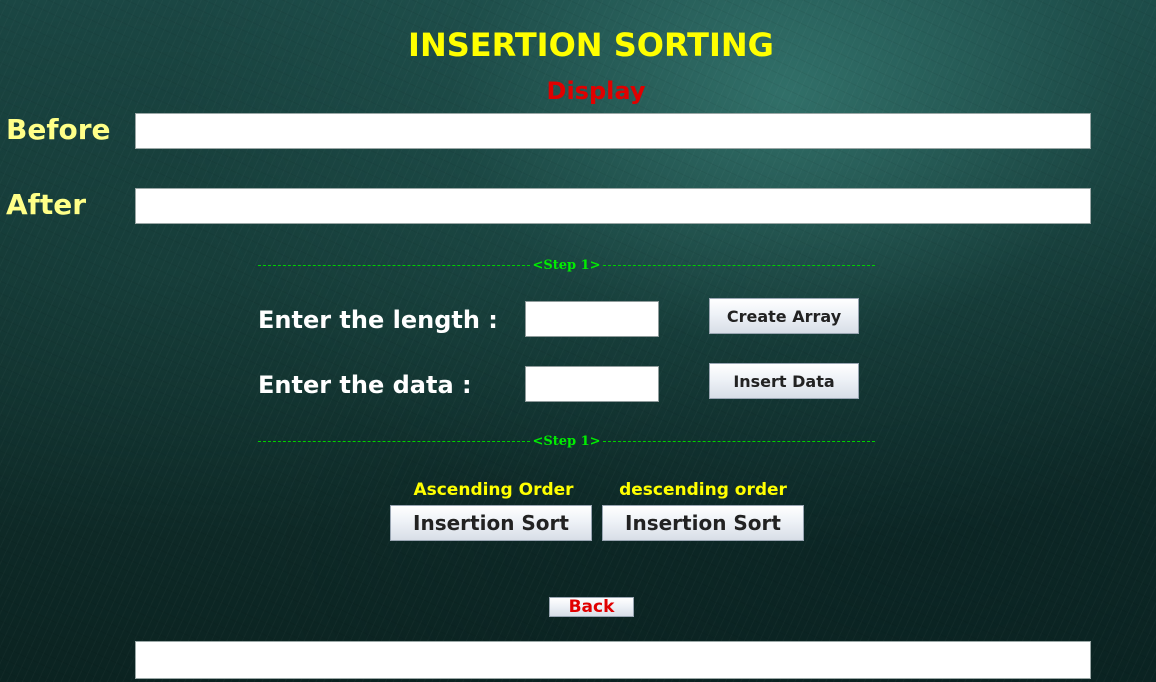 This screenshot has width=1156, height=682. What do you see at coordinates (596, 91) in the screenshot?
I see `display-heading: Display` at bounding box center [596, 91].